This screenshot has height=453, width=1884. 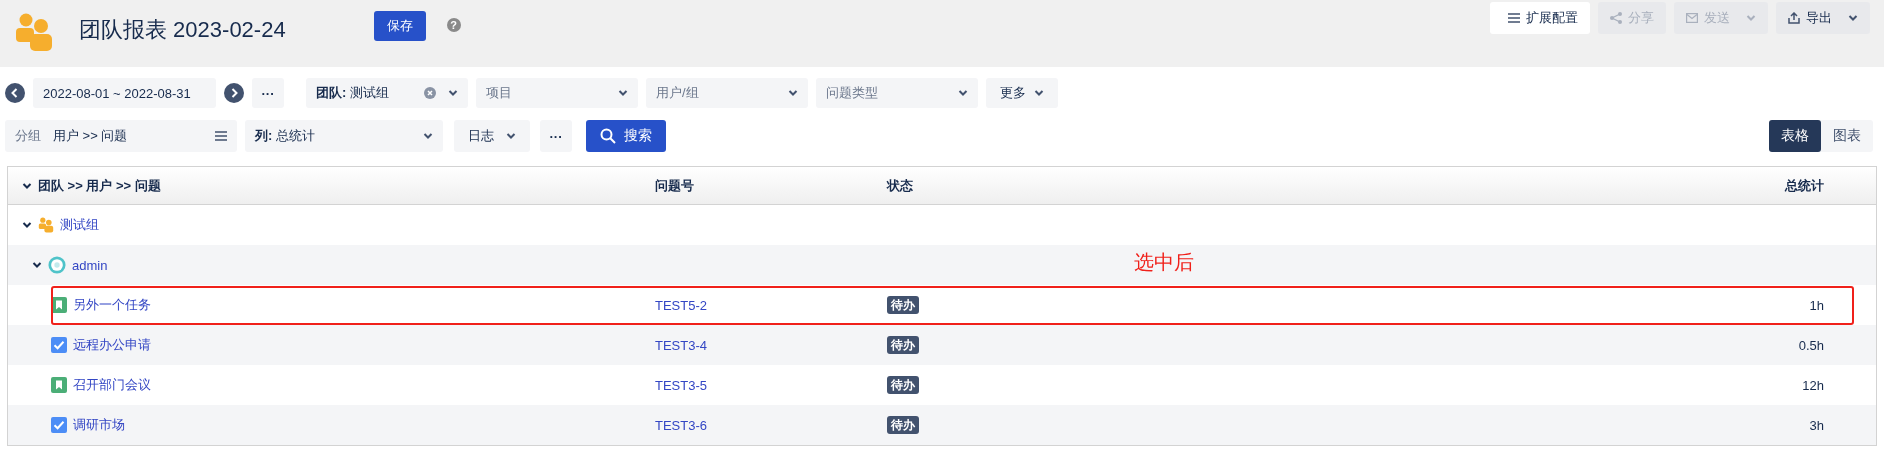 I want to click on avatar-icon, so click(x=57, y=265).